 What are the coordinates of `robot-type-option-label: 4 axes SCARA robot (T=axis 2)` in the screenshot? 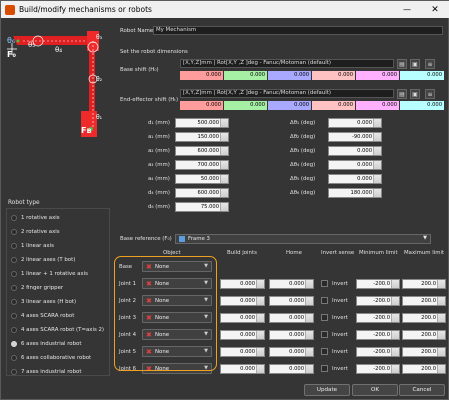 It's located at (63, 330).